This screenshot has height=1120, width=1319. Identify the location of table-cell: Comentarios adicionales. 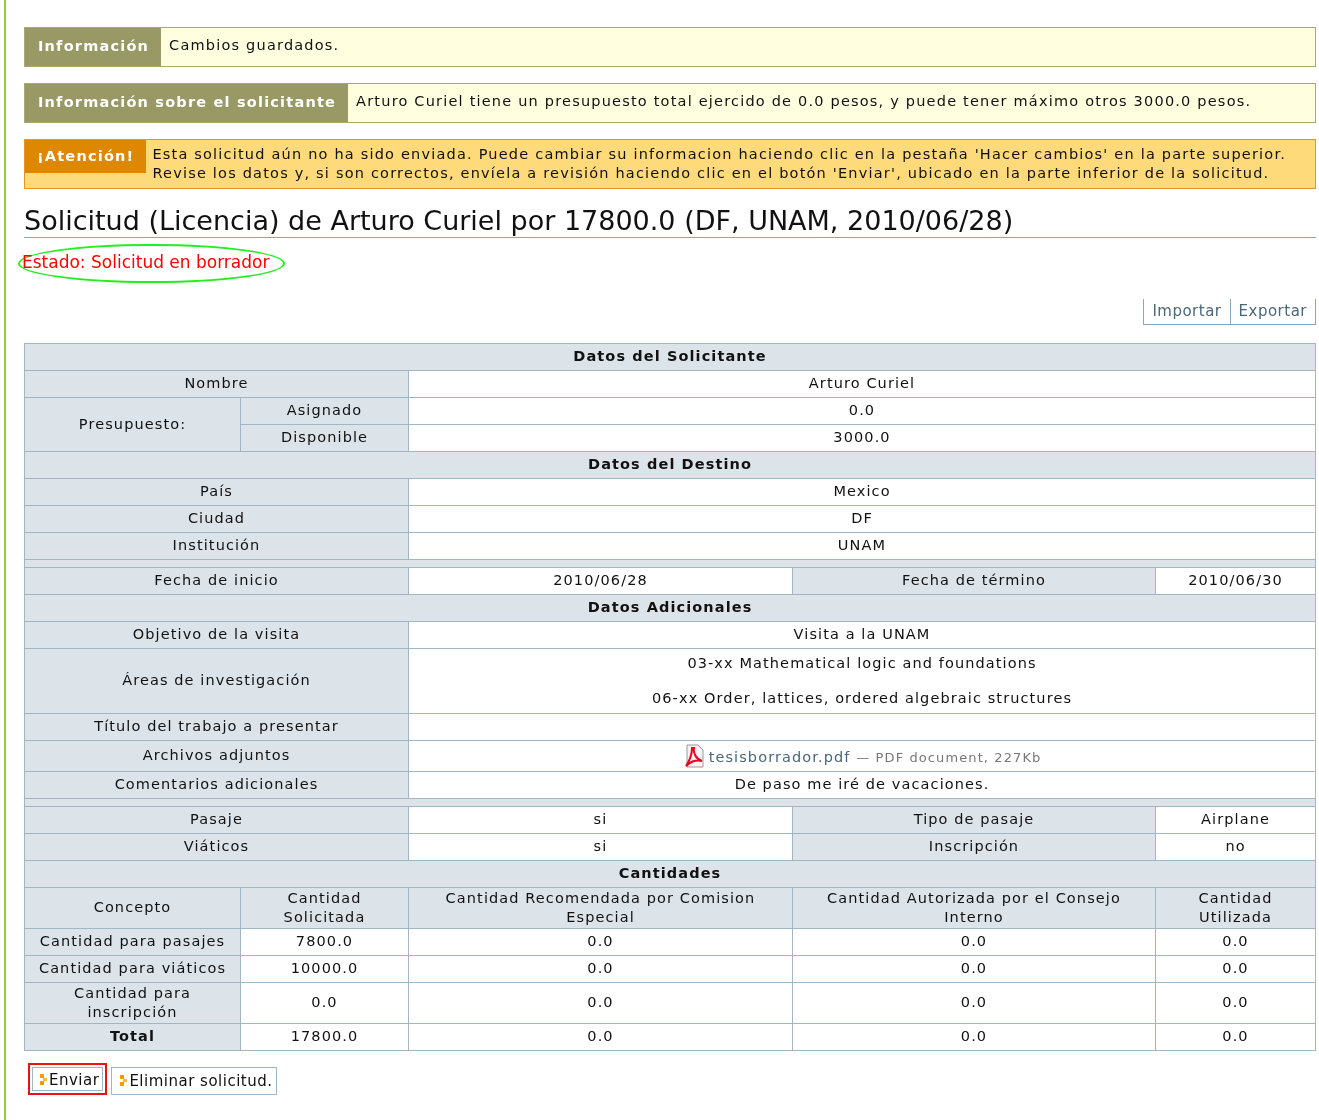
(216, 784).